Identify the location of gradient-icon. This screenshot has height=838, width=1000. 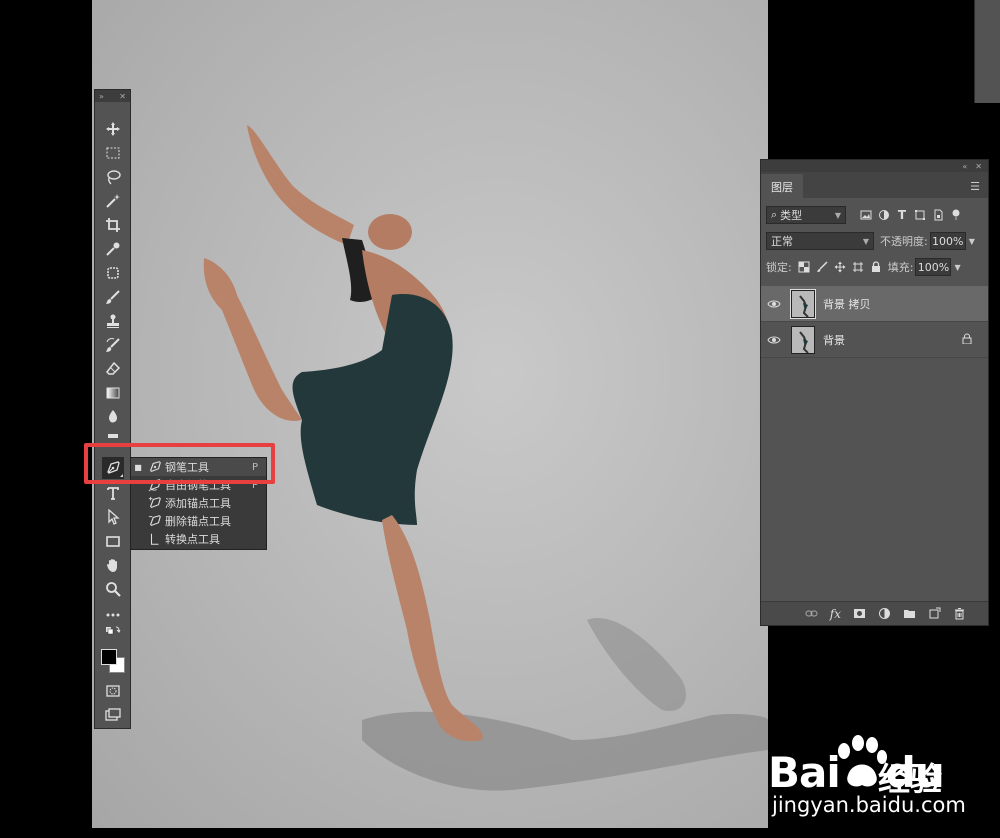
(113, 393).